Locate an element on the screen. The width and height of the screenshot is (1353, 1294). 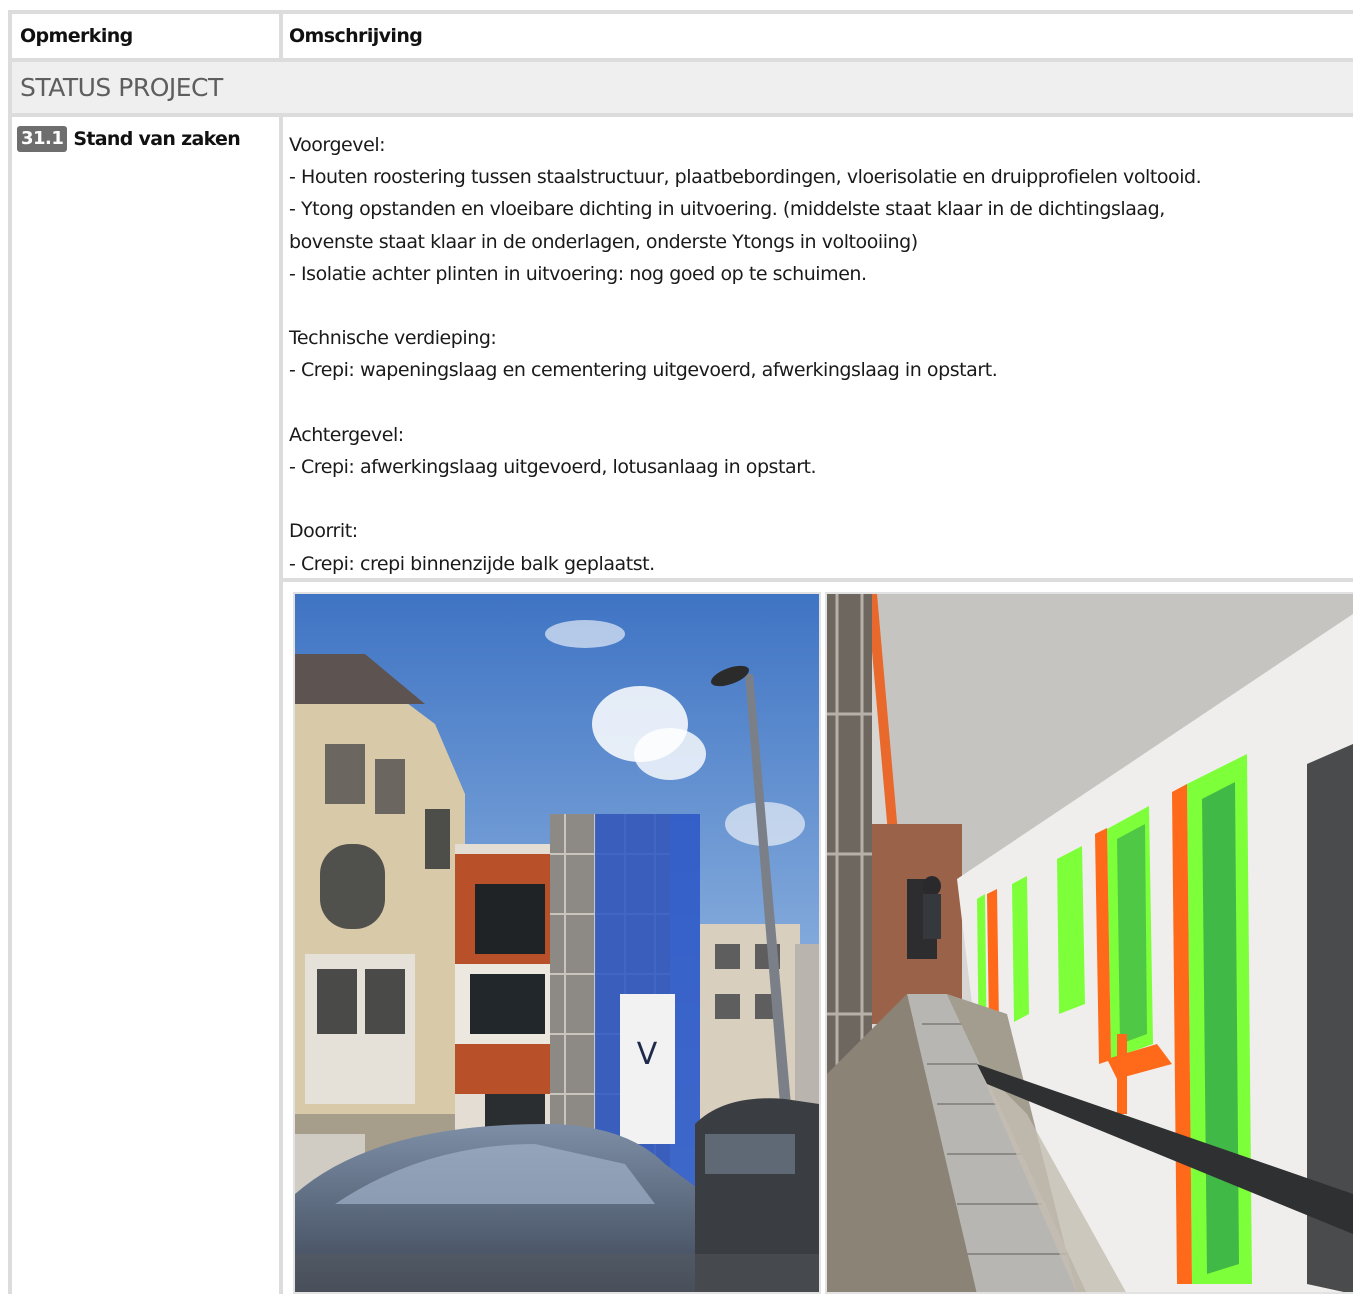
section-title: STATUS PROJECT is located at coordinates (682, 87).